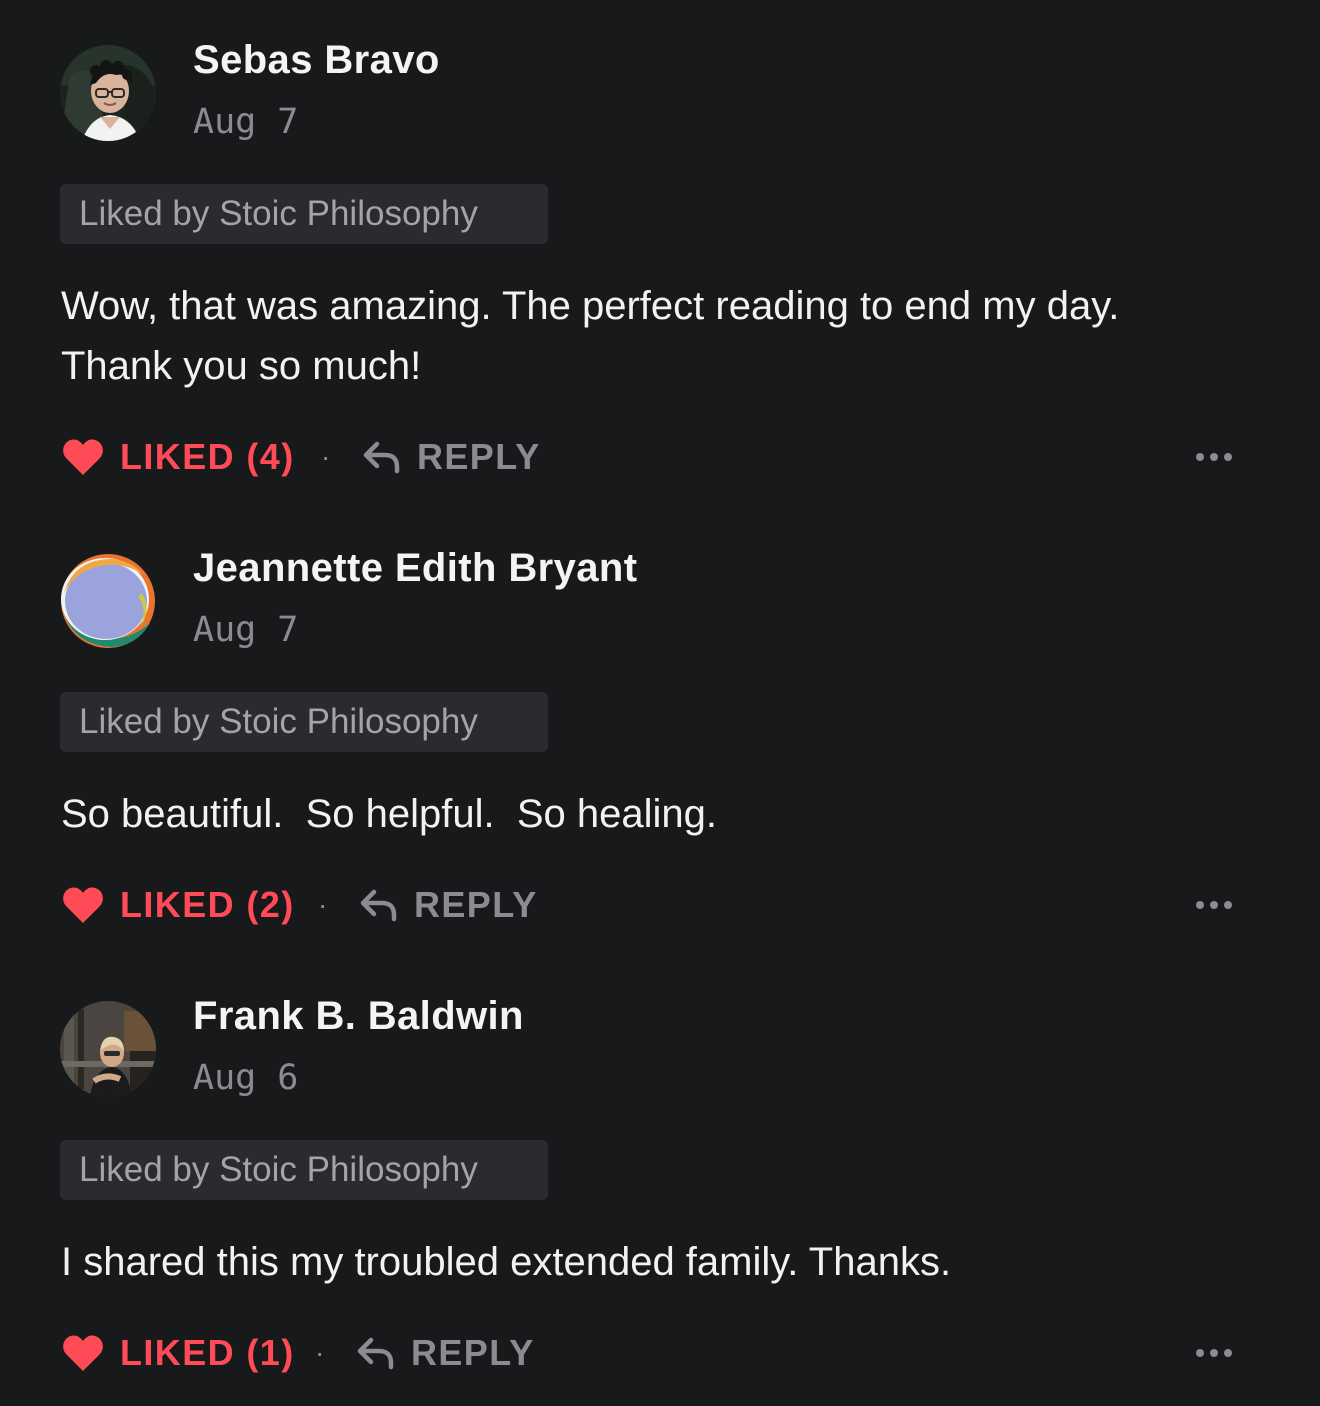 The image size is (1320, 1406). What do you see at coordinates (657, 905) in the screenshot?
I see `comment-actions: LIKED (2) · REPLY` at bounding box center [657, 905].